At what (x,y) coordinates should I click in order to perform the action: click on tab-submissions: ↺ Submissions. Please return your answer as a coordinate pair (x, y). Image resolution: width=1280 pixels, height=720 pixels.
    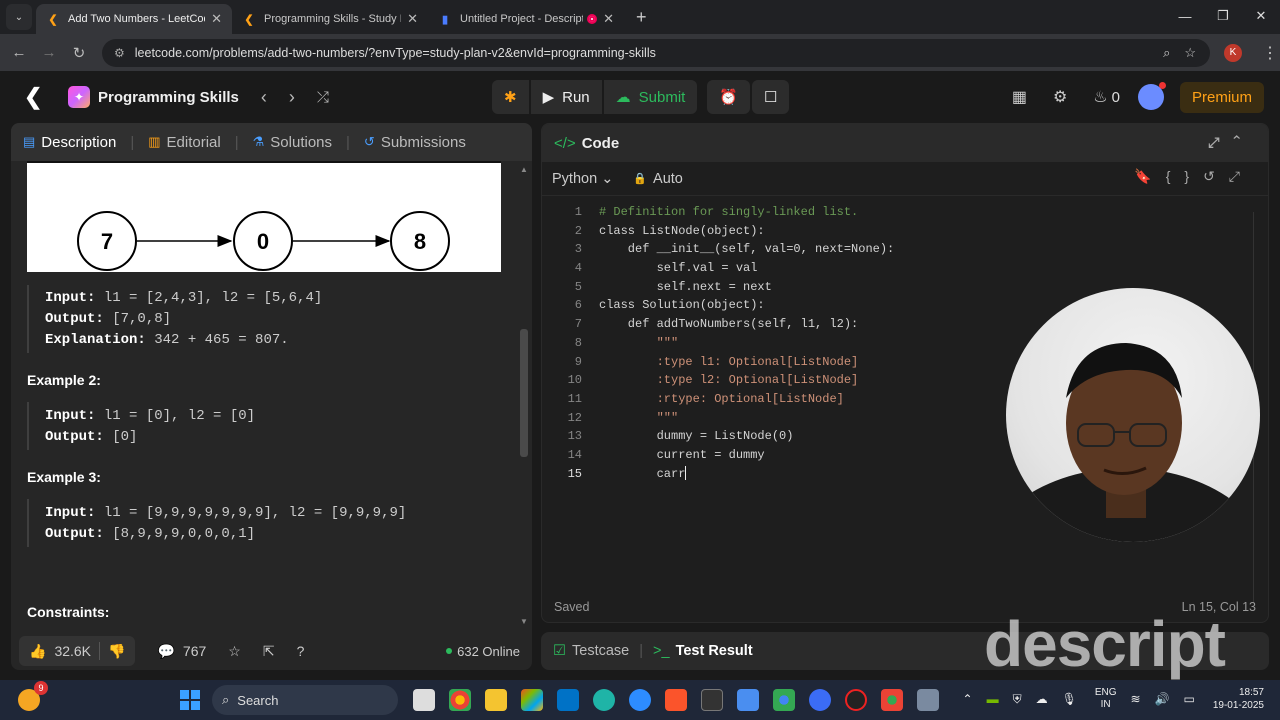
    Looking at the image, I should click on (415, 142).